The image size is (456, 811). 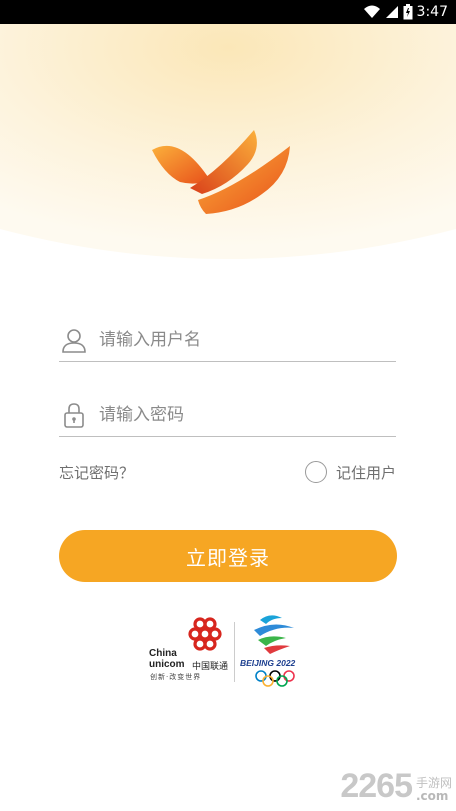 What do you see at coordinates (275, 678) in the screenshot?
I see `olympic-rings-icon` at bounding box center [275, 678].